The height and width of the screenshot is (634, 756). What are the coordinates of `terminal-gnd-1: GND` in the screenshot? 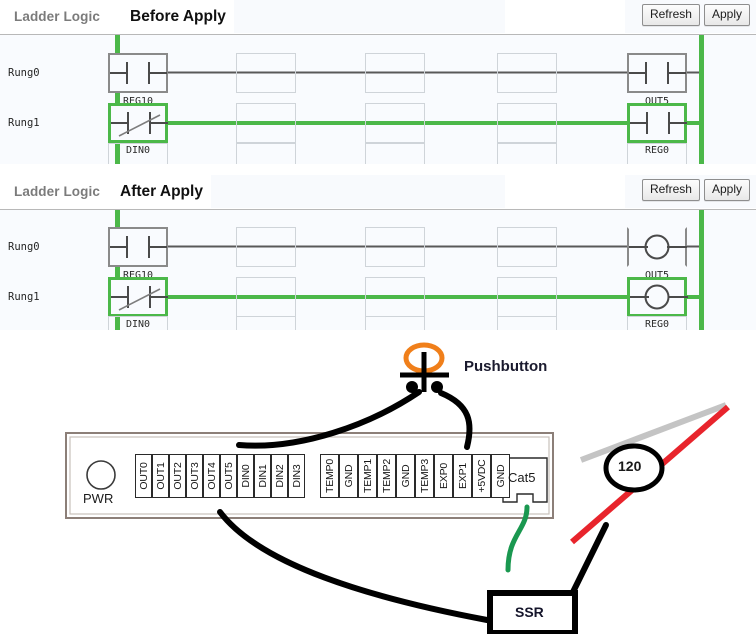 It's located at (405, 476).